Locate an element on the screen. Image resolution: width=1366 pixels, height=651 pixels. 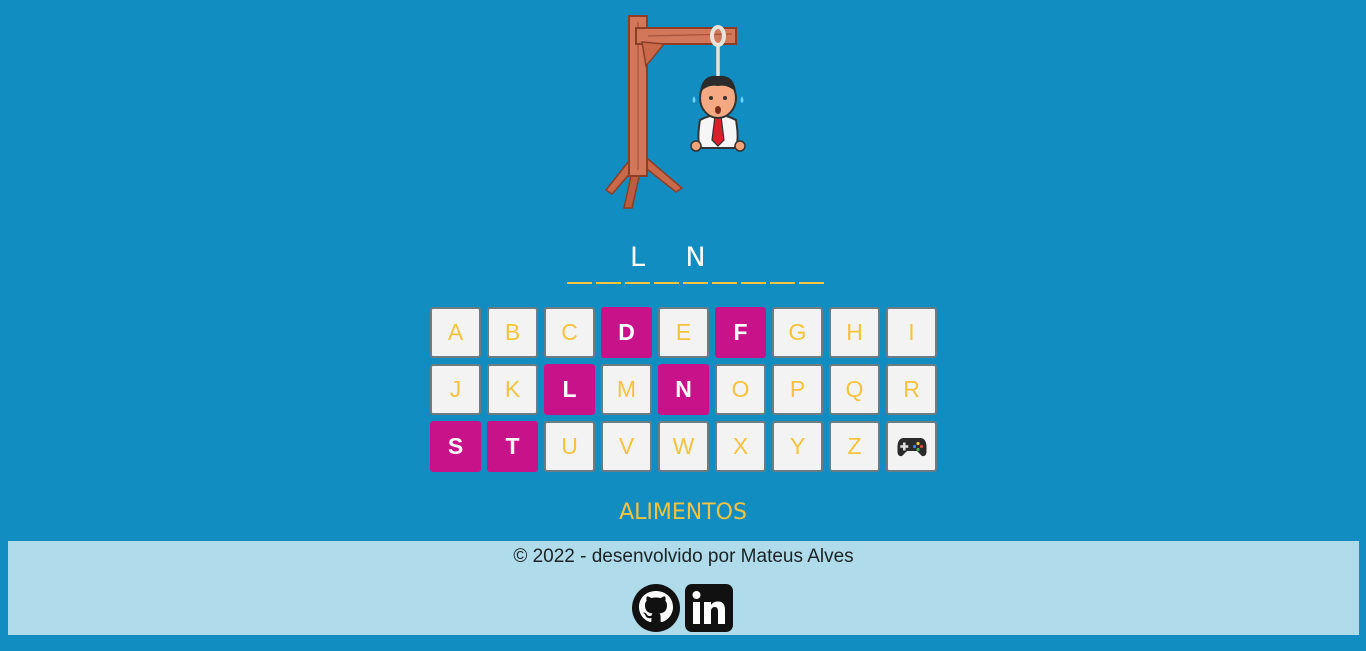
word-slots: LN is located at coordinates (695, 261).